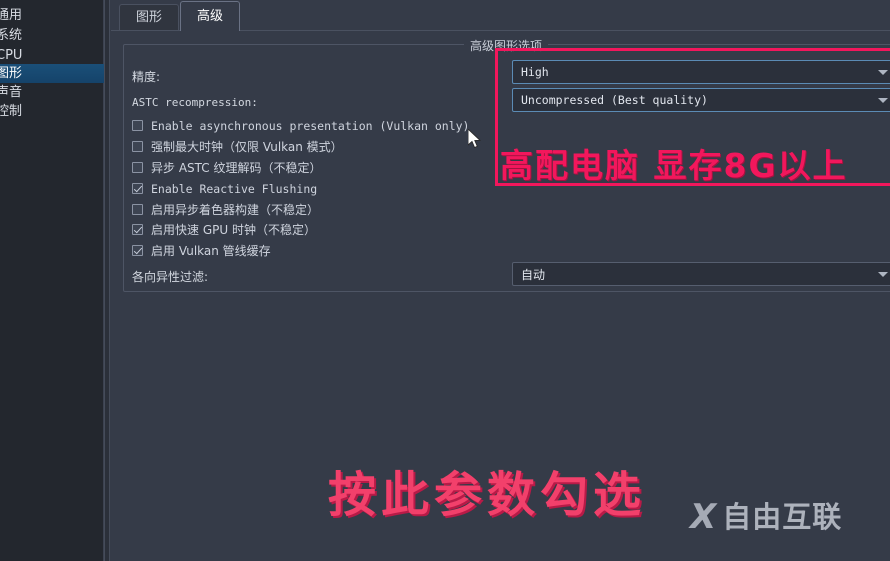 The width and height of the screenshot is (890, 561). I want to click on checkbox-label-force-max-clock: 强制最大时钟（仅限 Vulkan 模式）, so click(247, 147).